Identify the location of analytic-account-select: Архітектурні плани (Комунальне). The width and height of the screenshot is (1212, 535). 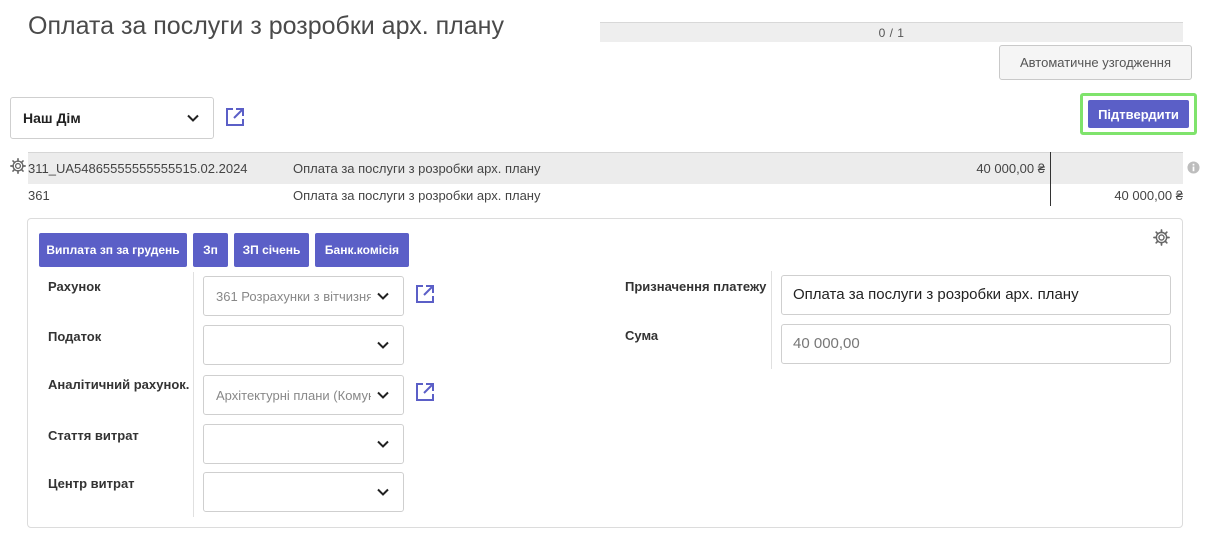
(303, 395).